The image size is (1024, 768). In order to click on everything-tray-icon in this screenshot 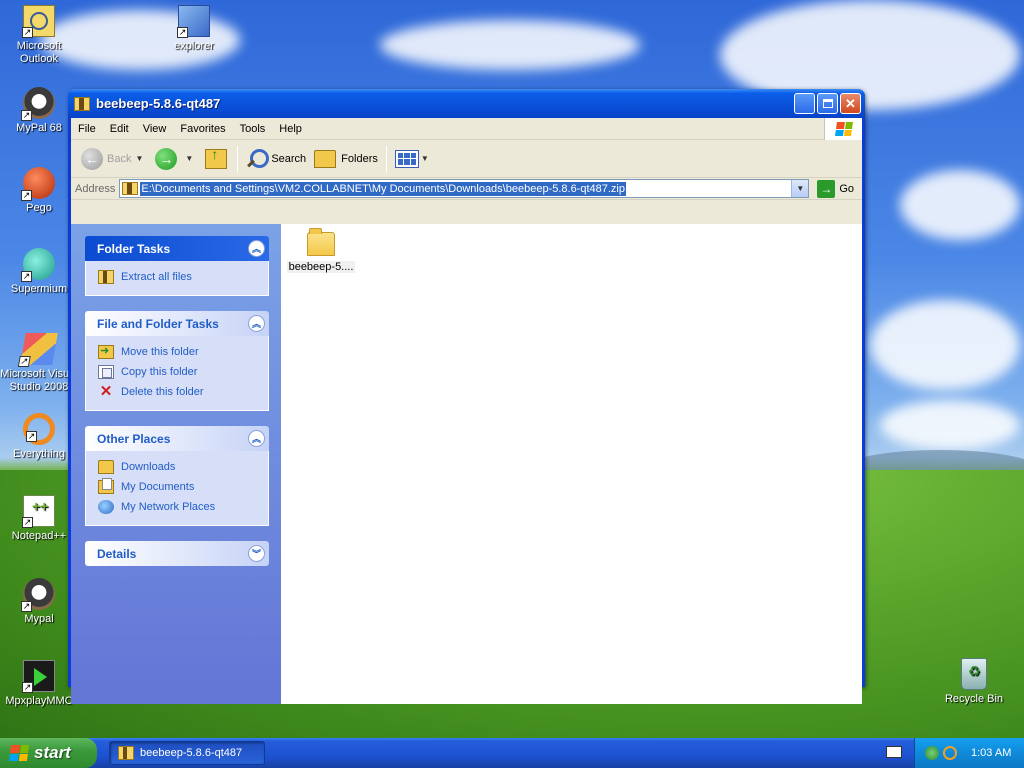, I will do `click(950, 753)`.